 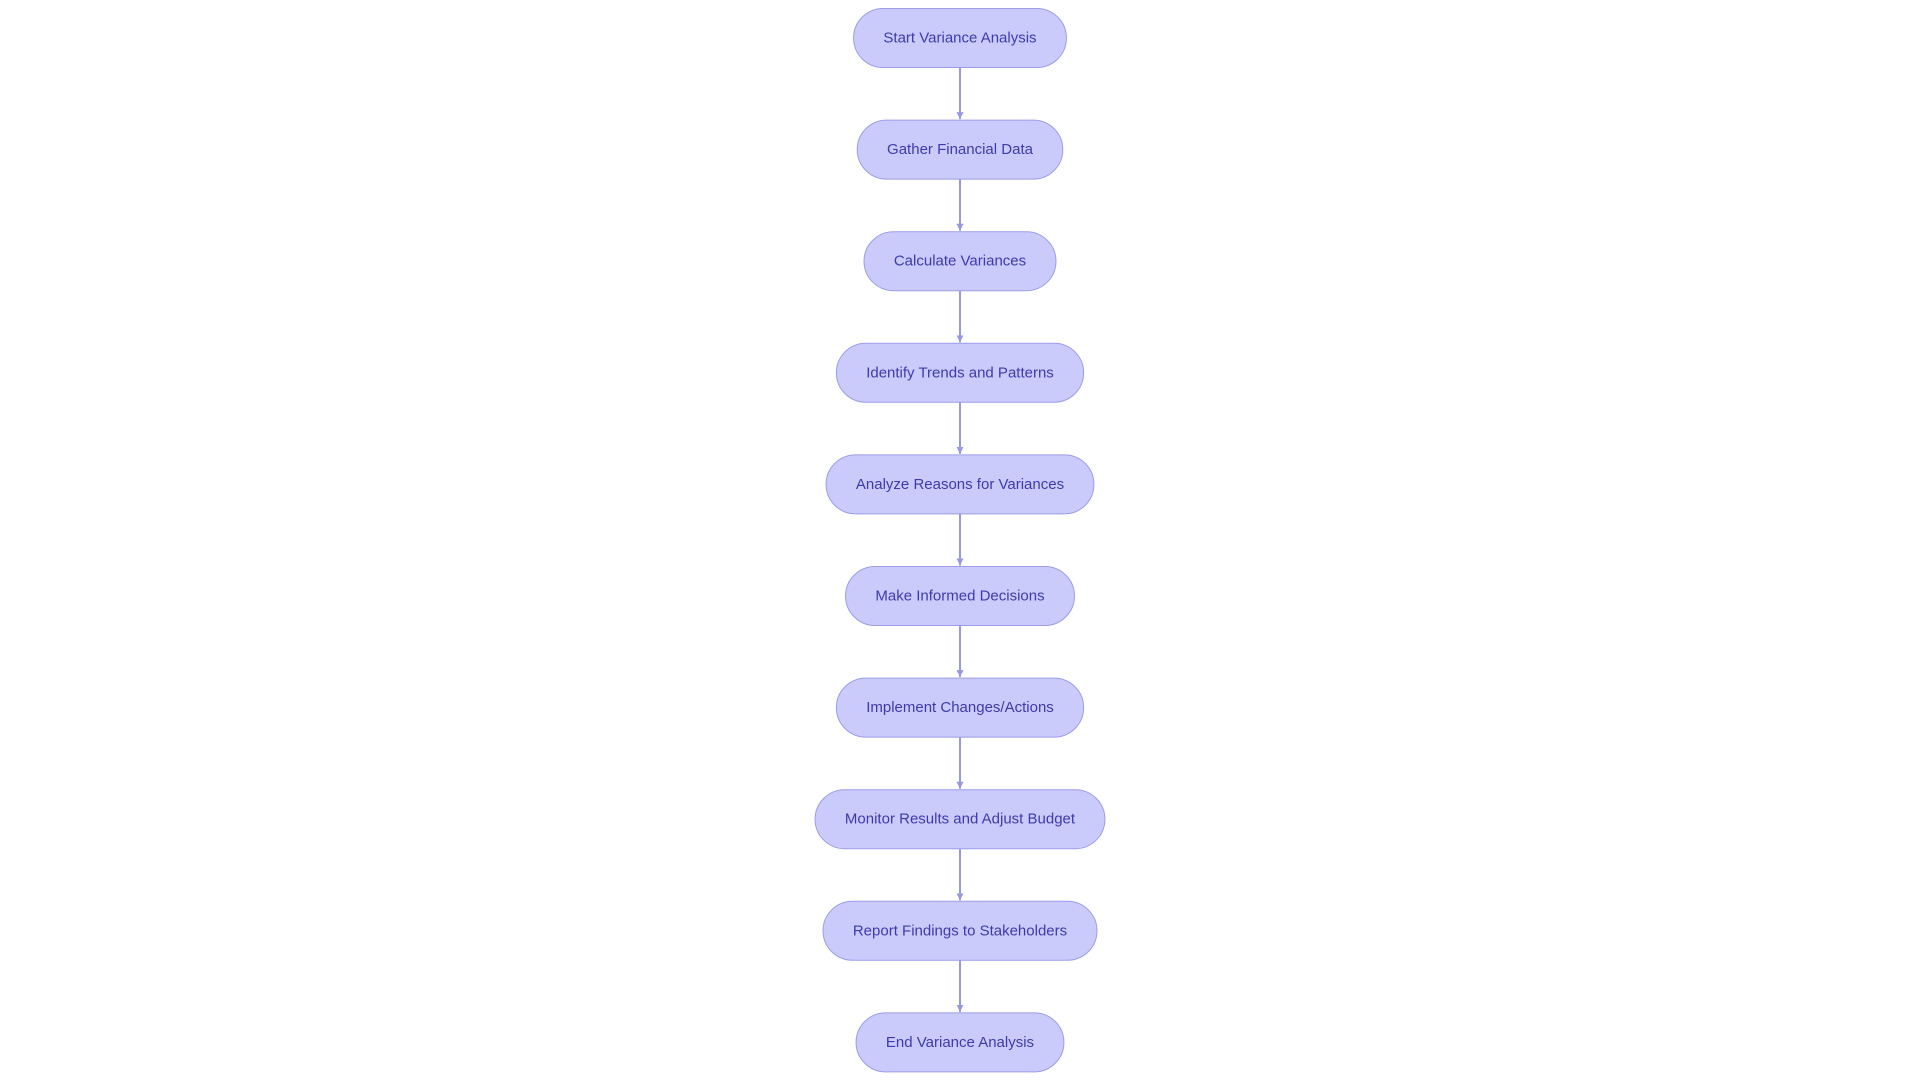 I want to click on node-label: Identify Trends and Patterns, so click(x=960, y=372).